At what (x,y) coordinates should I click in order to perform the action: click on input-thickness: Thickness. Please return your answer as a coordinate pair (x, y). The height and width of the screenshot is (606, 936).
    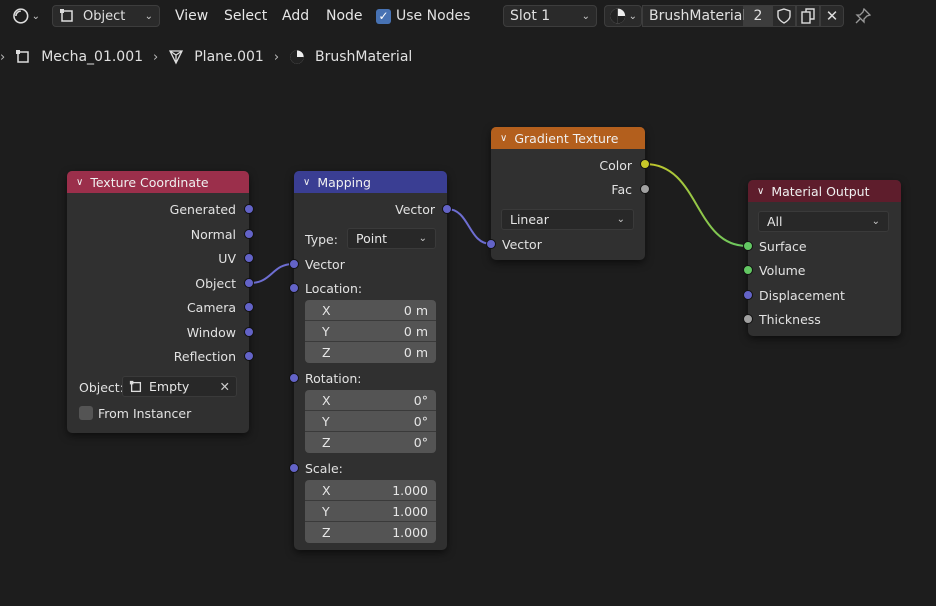
    Looking at the image, I should click on (790, 319).